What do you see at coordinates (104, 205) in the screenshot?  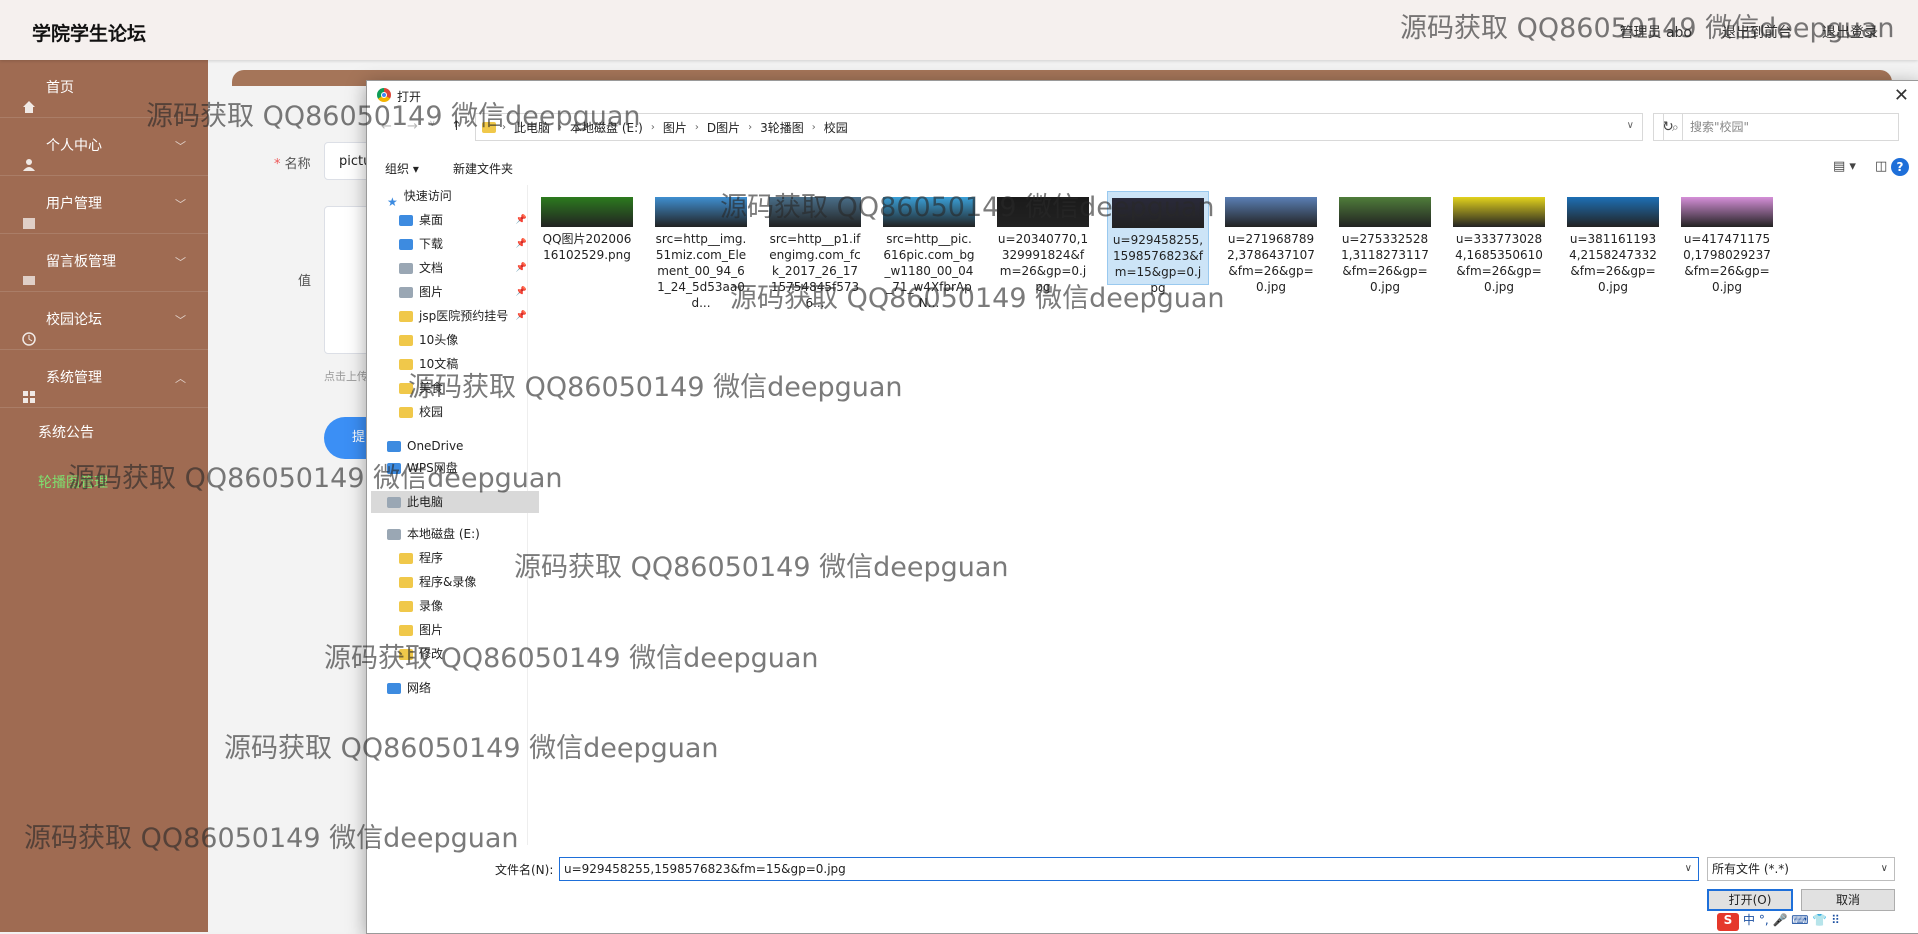 I see `sidebar-item-users: 用户管理 ﹀` at bounding box center [104, 205].